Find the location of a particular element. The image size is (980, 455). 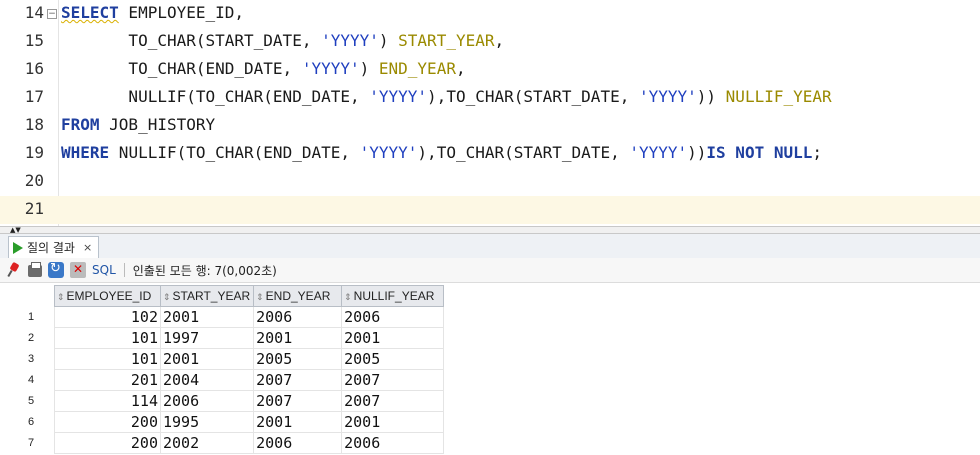

column-header-label: END_YEAR is located at coordinates (298, 296).